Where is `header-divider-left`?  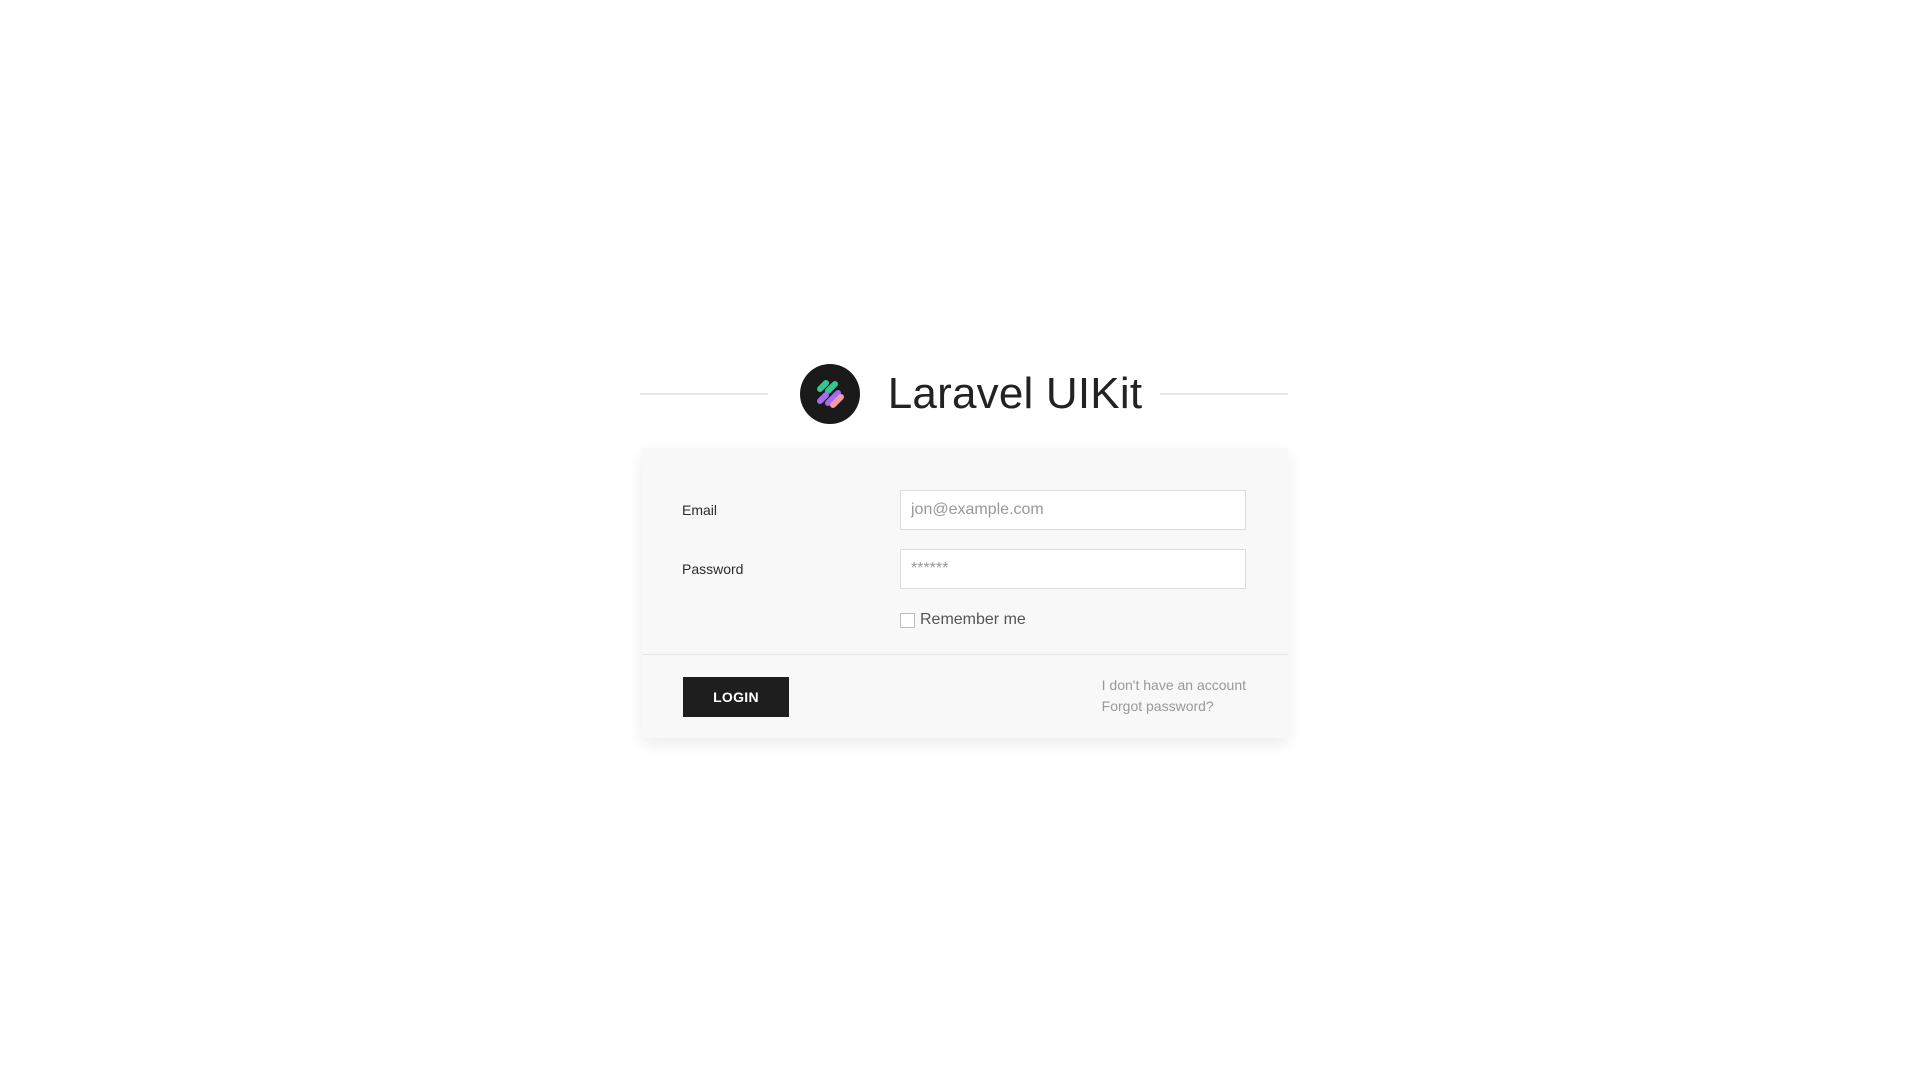
header-divider-left is located at coordinates (703, 394).